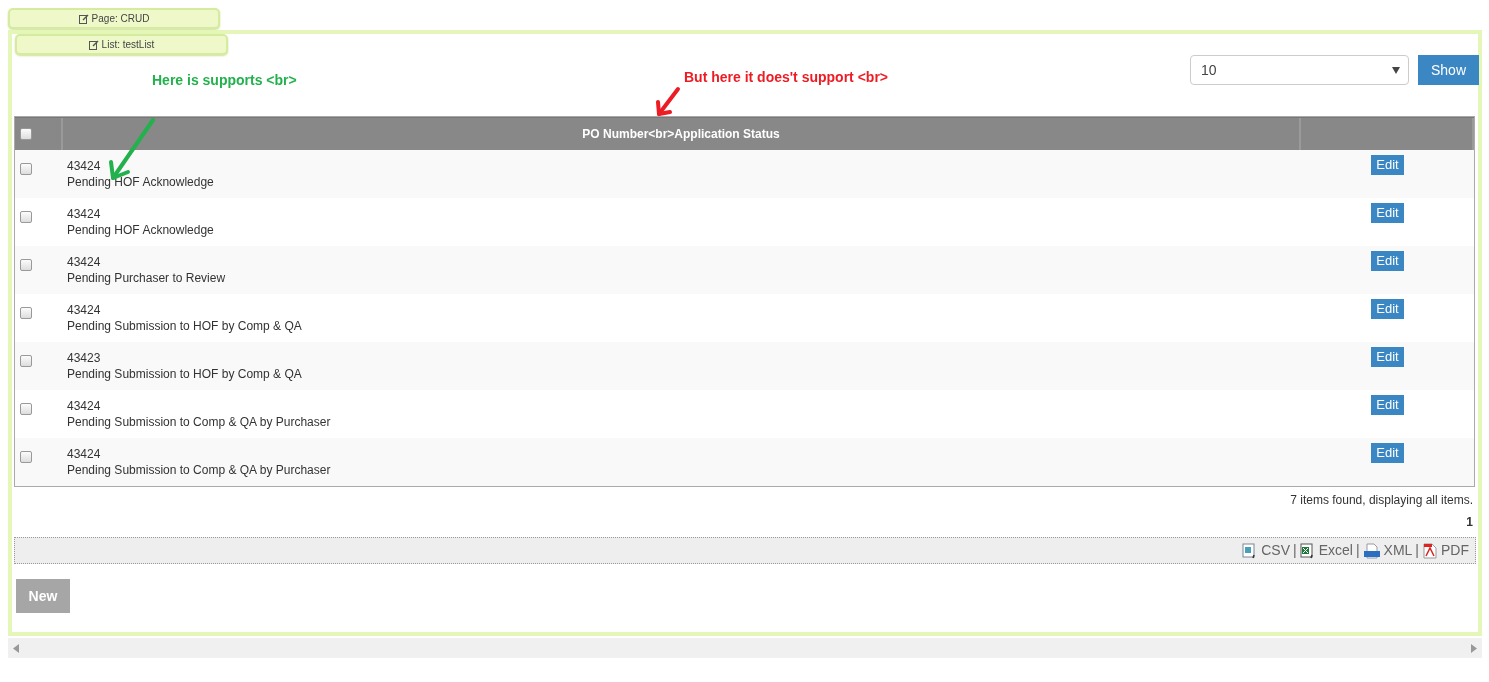 This screenshot has width=1489, height=682. Describe the element at coordinates (1381, 500) in the screenshot. I see `items-summary: 7 items found, displaying all items.` at that location.